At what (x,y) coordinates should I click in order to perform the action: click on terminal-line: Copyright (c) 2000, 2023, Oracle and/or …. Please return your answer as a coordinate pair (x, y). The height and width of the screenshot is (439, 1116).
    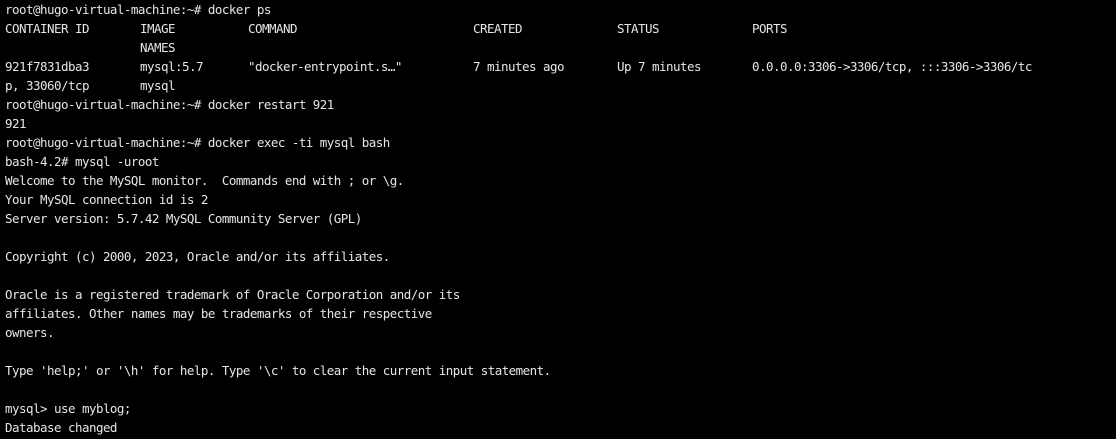
    Looking at the image, I should click on (197, 256).